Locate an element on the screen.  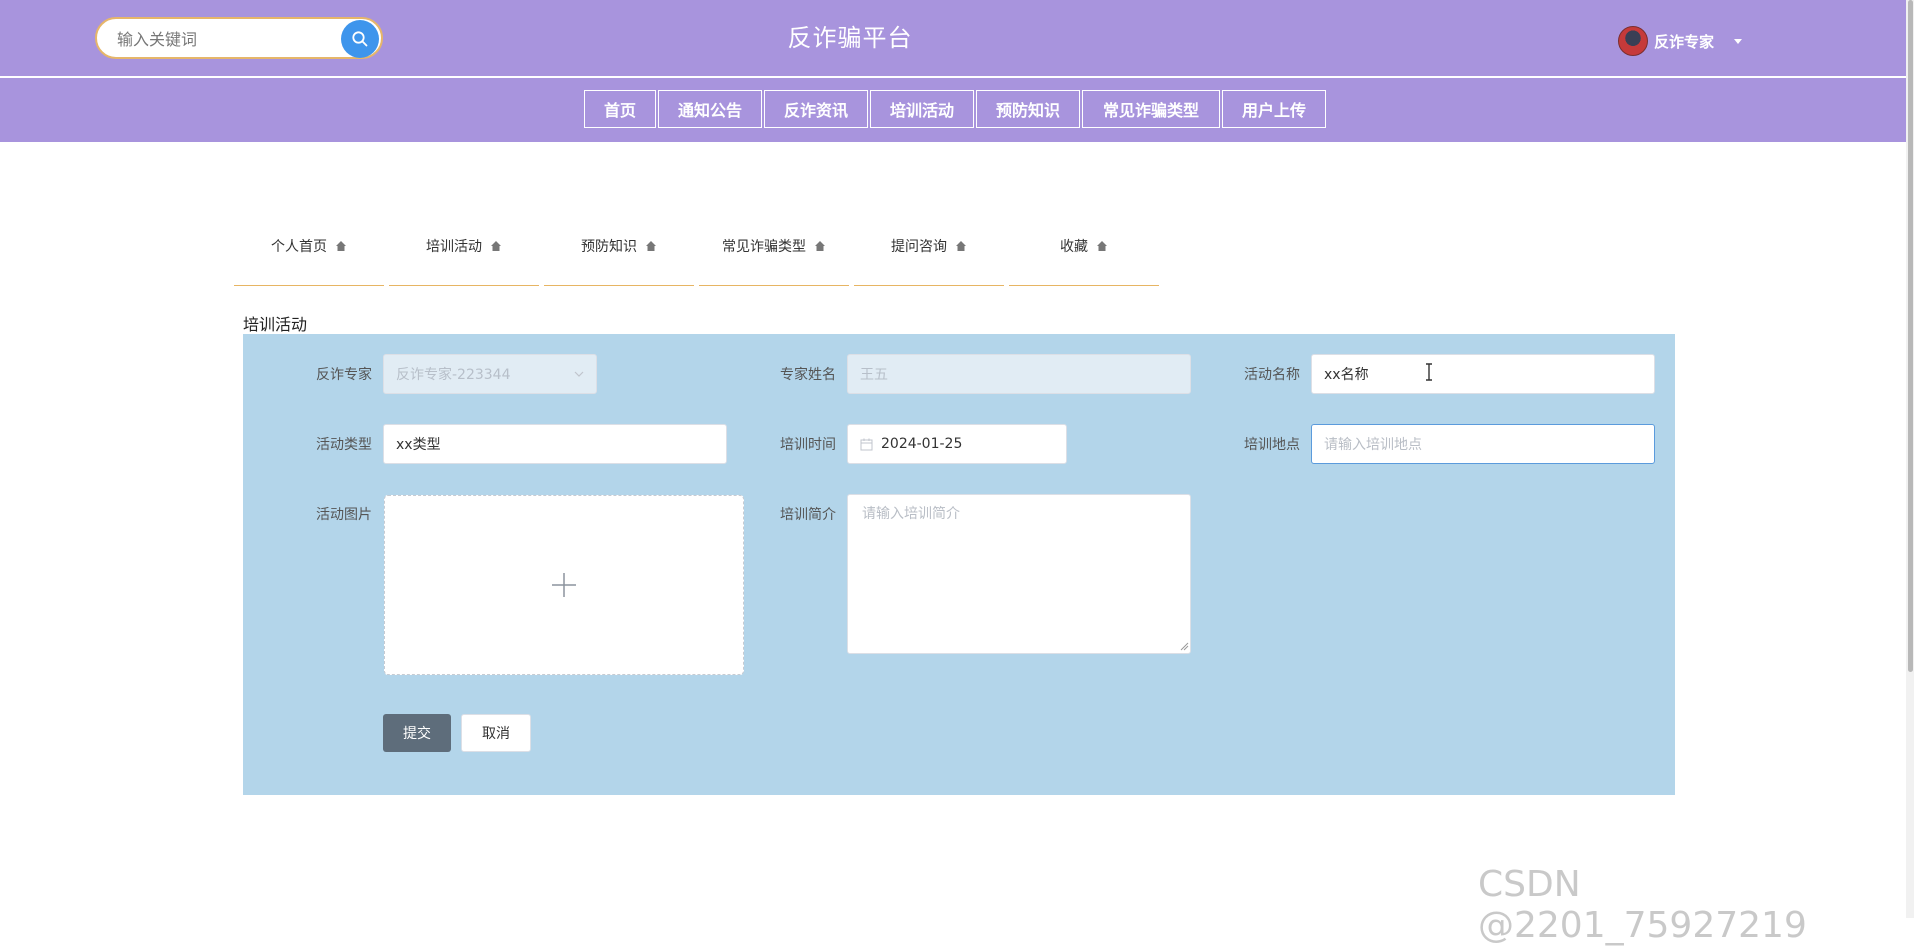
expert-select: 反诈专家-223344 is located at coordinates (490, 374).